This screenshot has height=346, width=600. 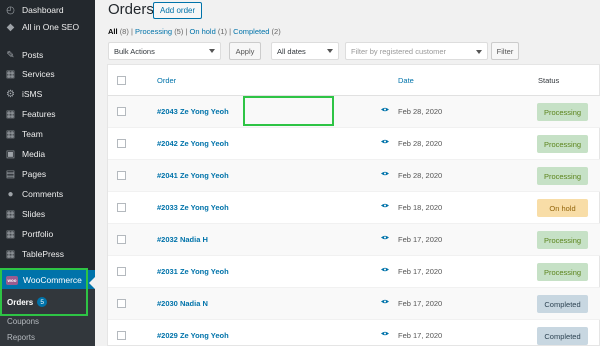 I want to click on order-link: #2041 Ze Yong Yeoh, so click(x=193, y=175).